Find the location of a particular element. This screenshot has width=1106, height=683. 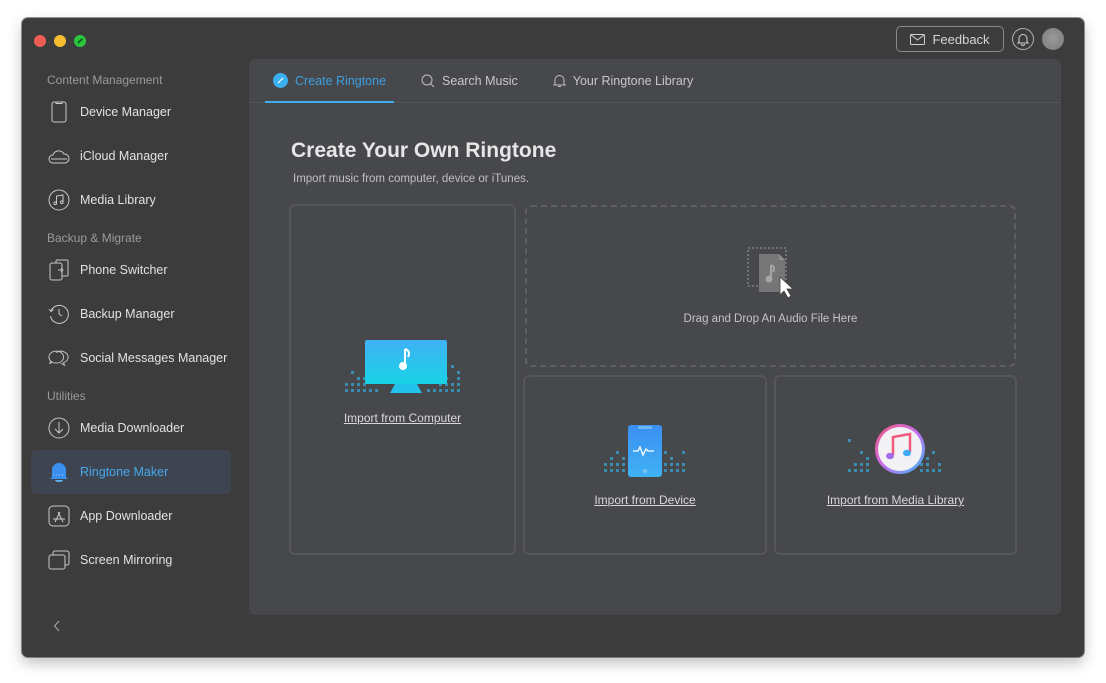

sidebar-item-label: Backup Manager is located at coordinates (127, 314).